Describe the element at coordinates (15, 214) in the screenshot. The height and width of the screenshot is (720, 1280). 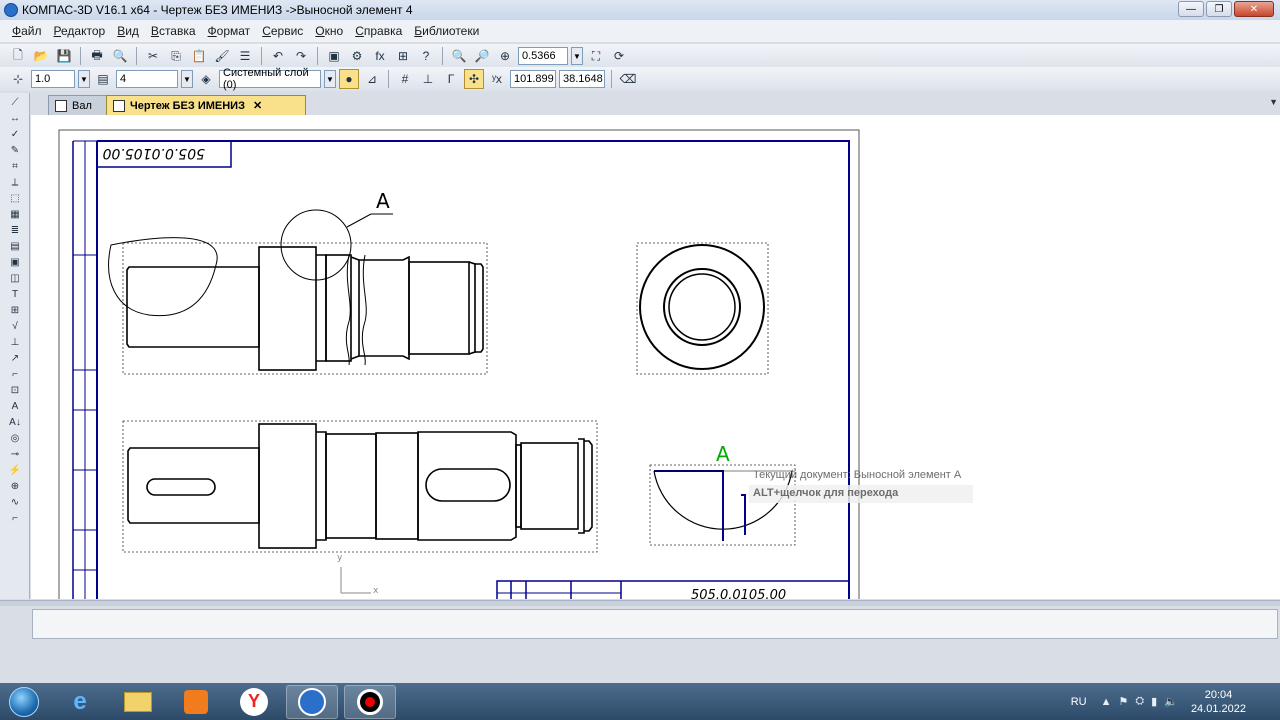
I see `associative-views-icon: ▦` at that location.